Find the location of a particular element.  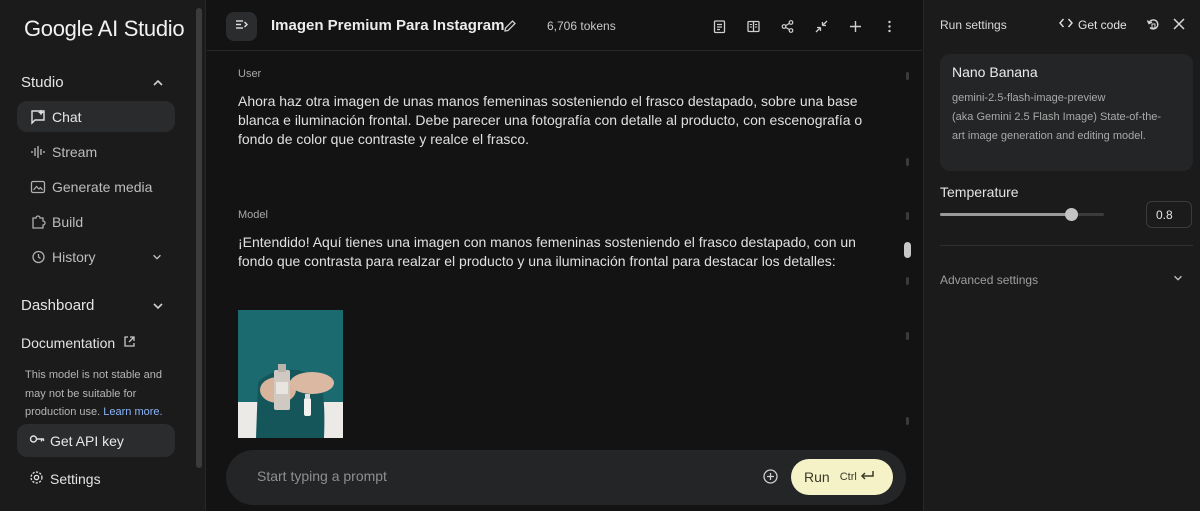

more-vert-icon is located at coordinates (889, 26).